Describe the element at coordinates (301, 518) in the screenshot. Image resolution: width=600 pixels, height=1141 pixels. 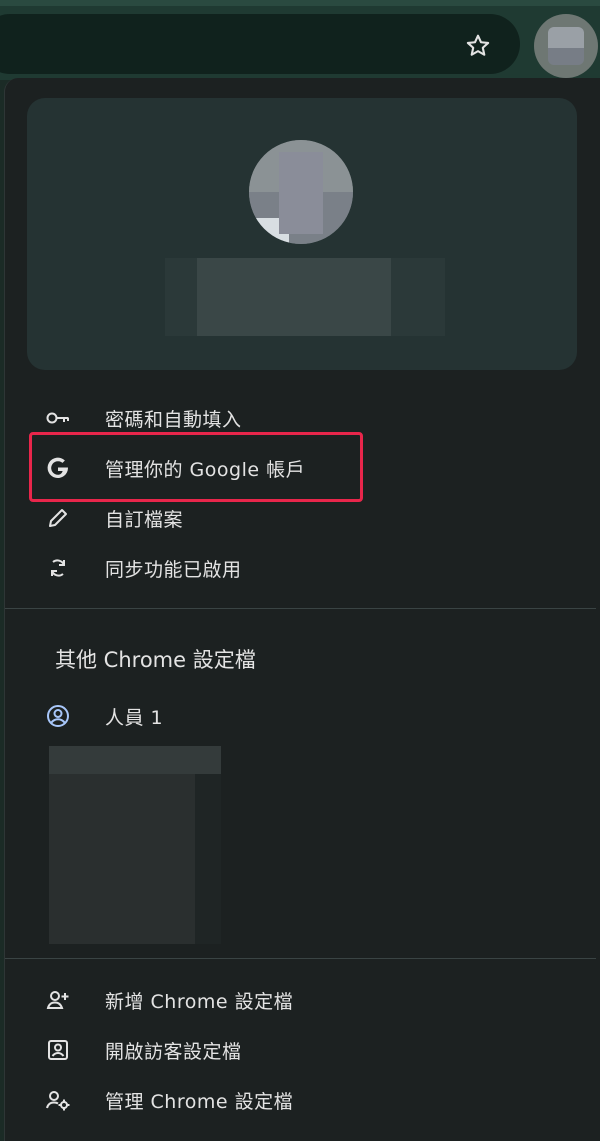
I see `menu-item-customize-profile: 自訂檔案` at that location.